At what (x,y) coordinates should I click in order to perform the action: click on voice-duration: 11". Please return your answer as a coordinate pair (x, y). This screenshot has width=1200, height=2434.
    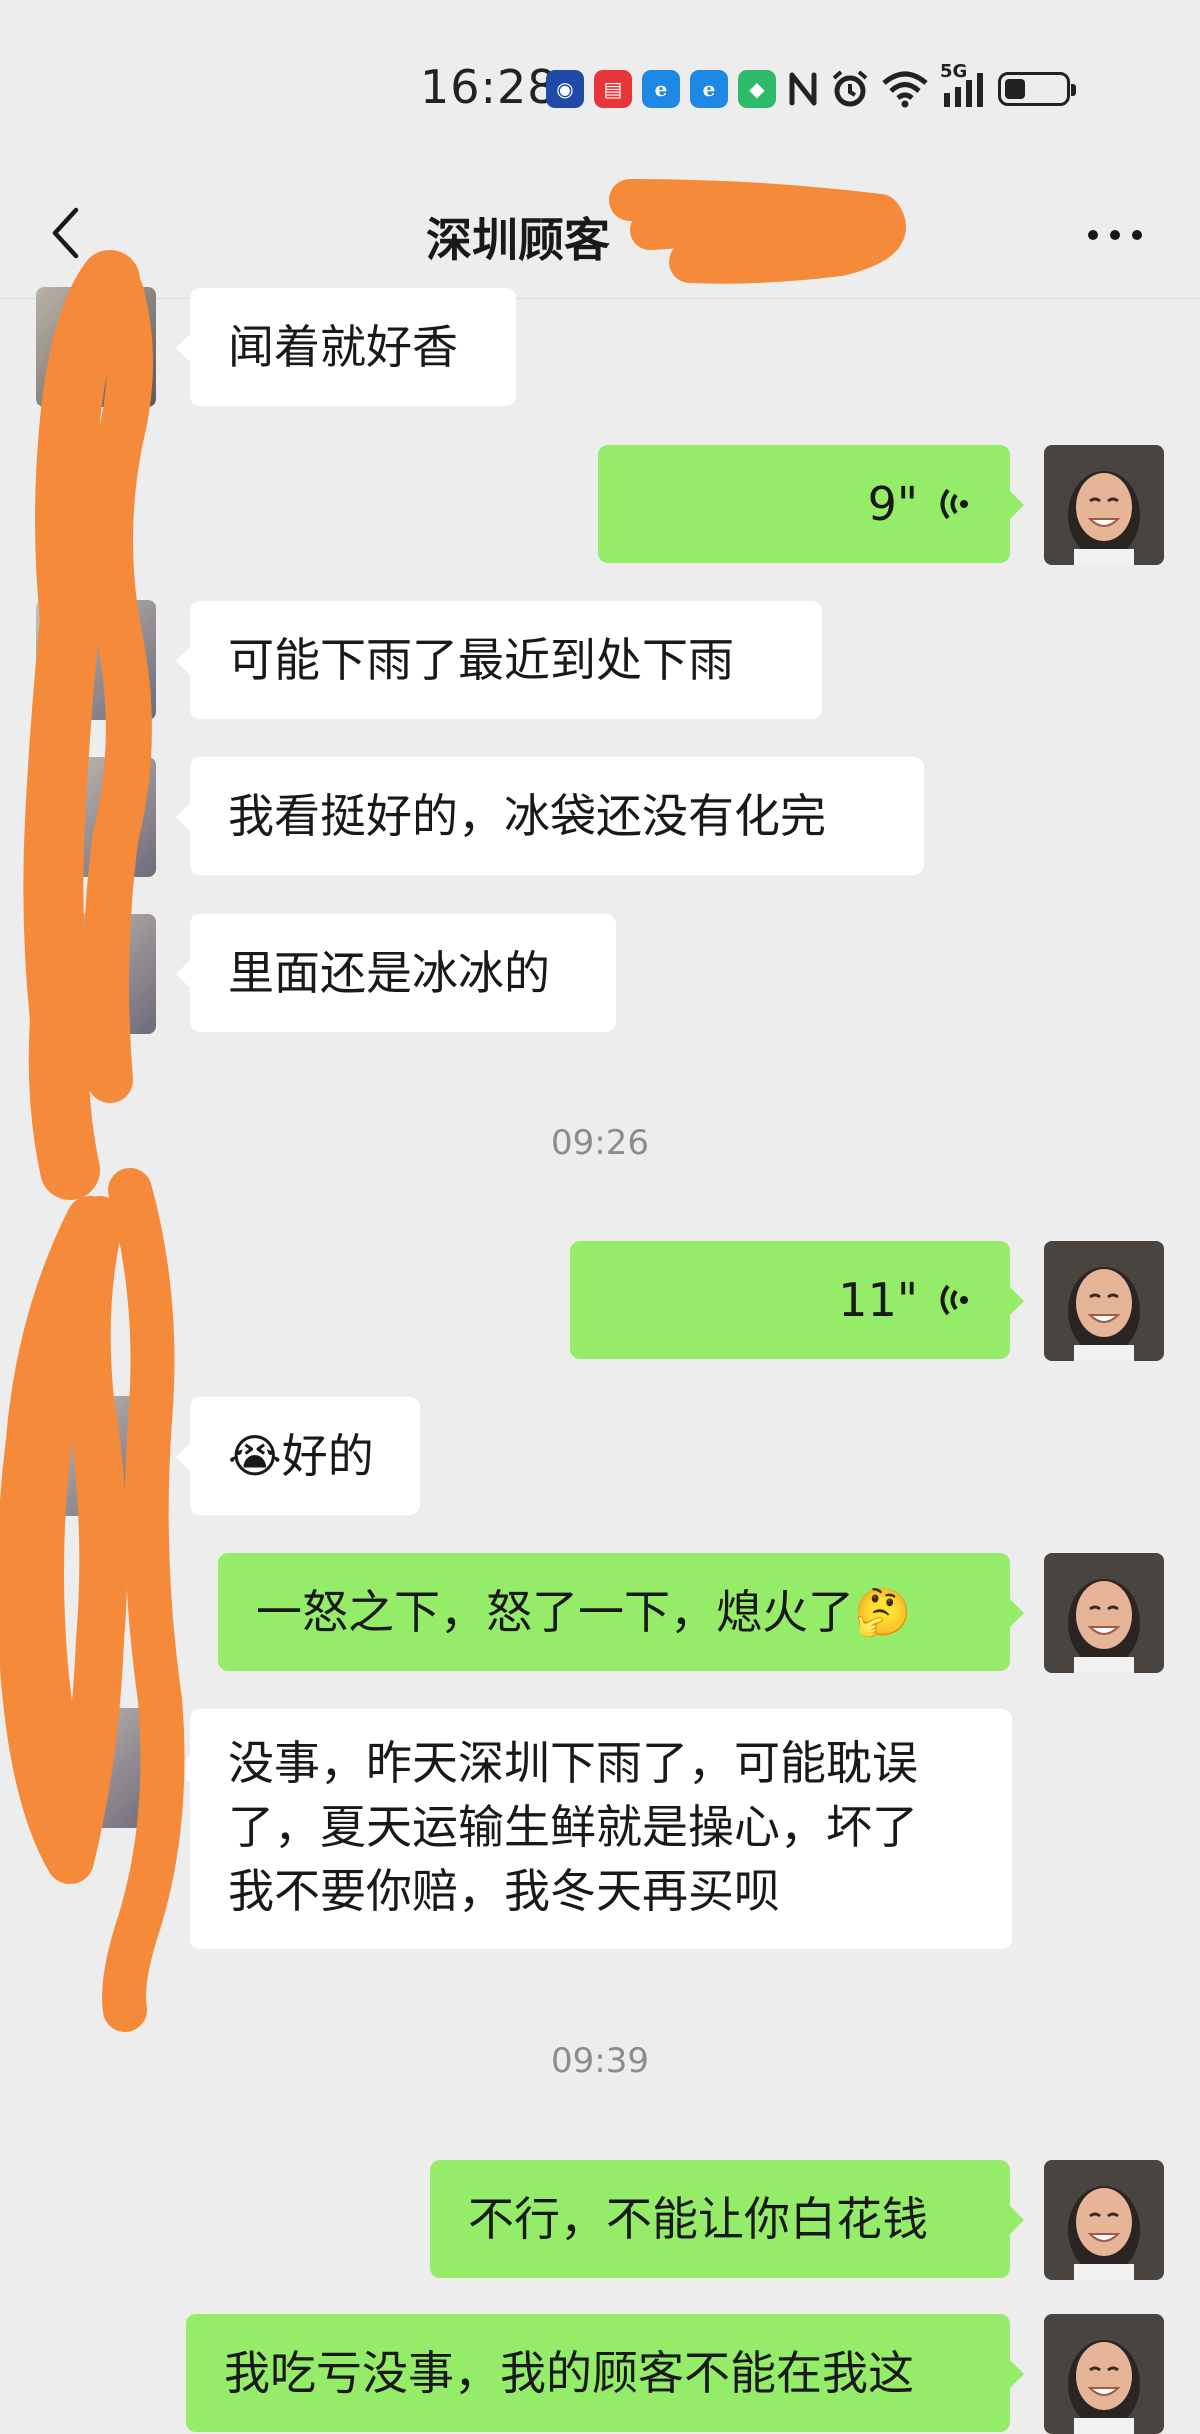
    Looking at the image, I should click on (878, 1300).